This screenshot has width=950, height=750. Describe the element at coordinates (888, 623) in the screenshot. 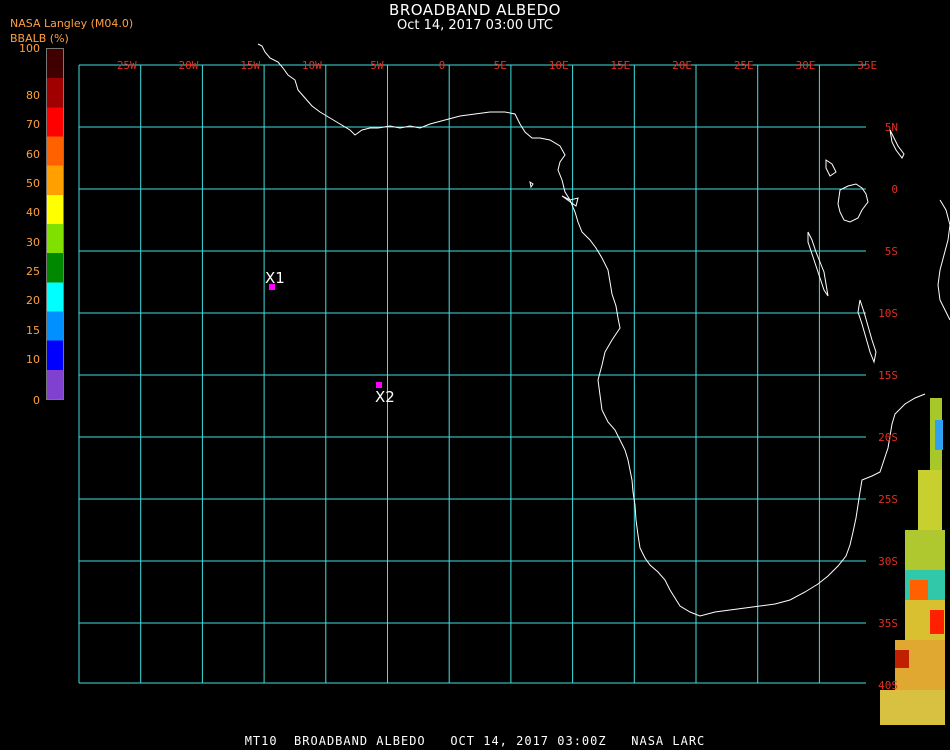

I see `latitude-label: 35S` at that location.